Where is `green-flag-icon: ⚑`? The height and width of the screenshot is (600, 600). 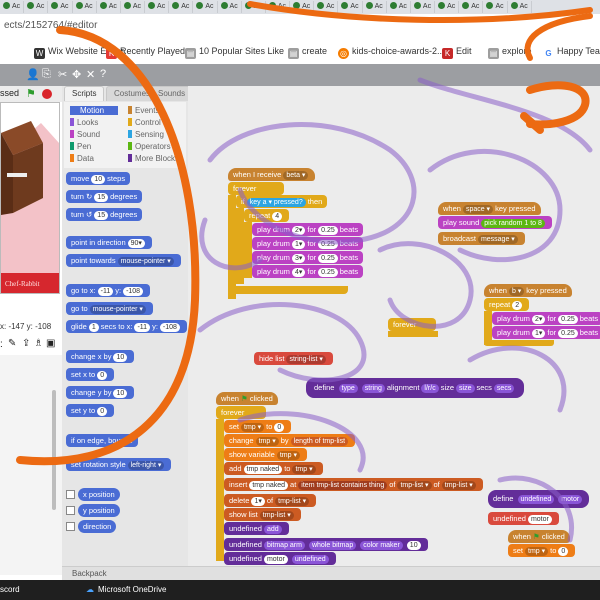 green-flag-icon: ⚑ is located at coordinates (31, 93).